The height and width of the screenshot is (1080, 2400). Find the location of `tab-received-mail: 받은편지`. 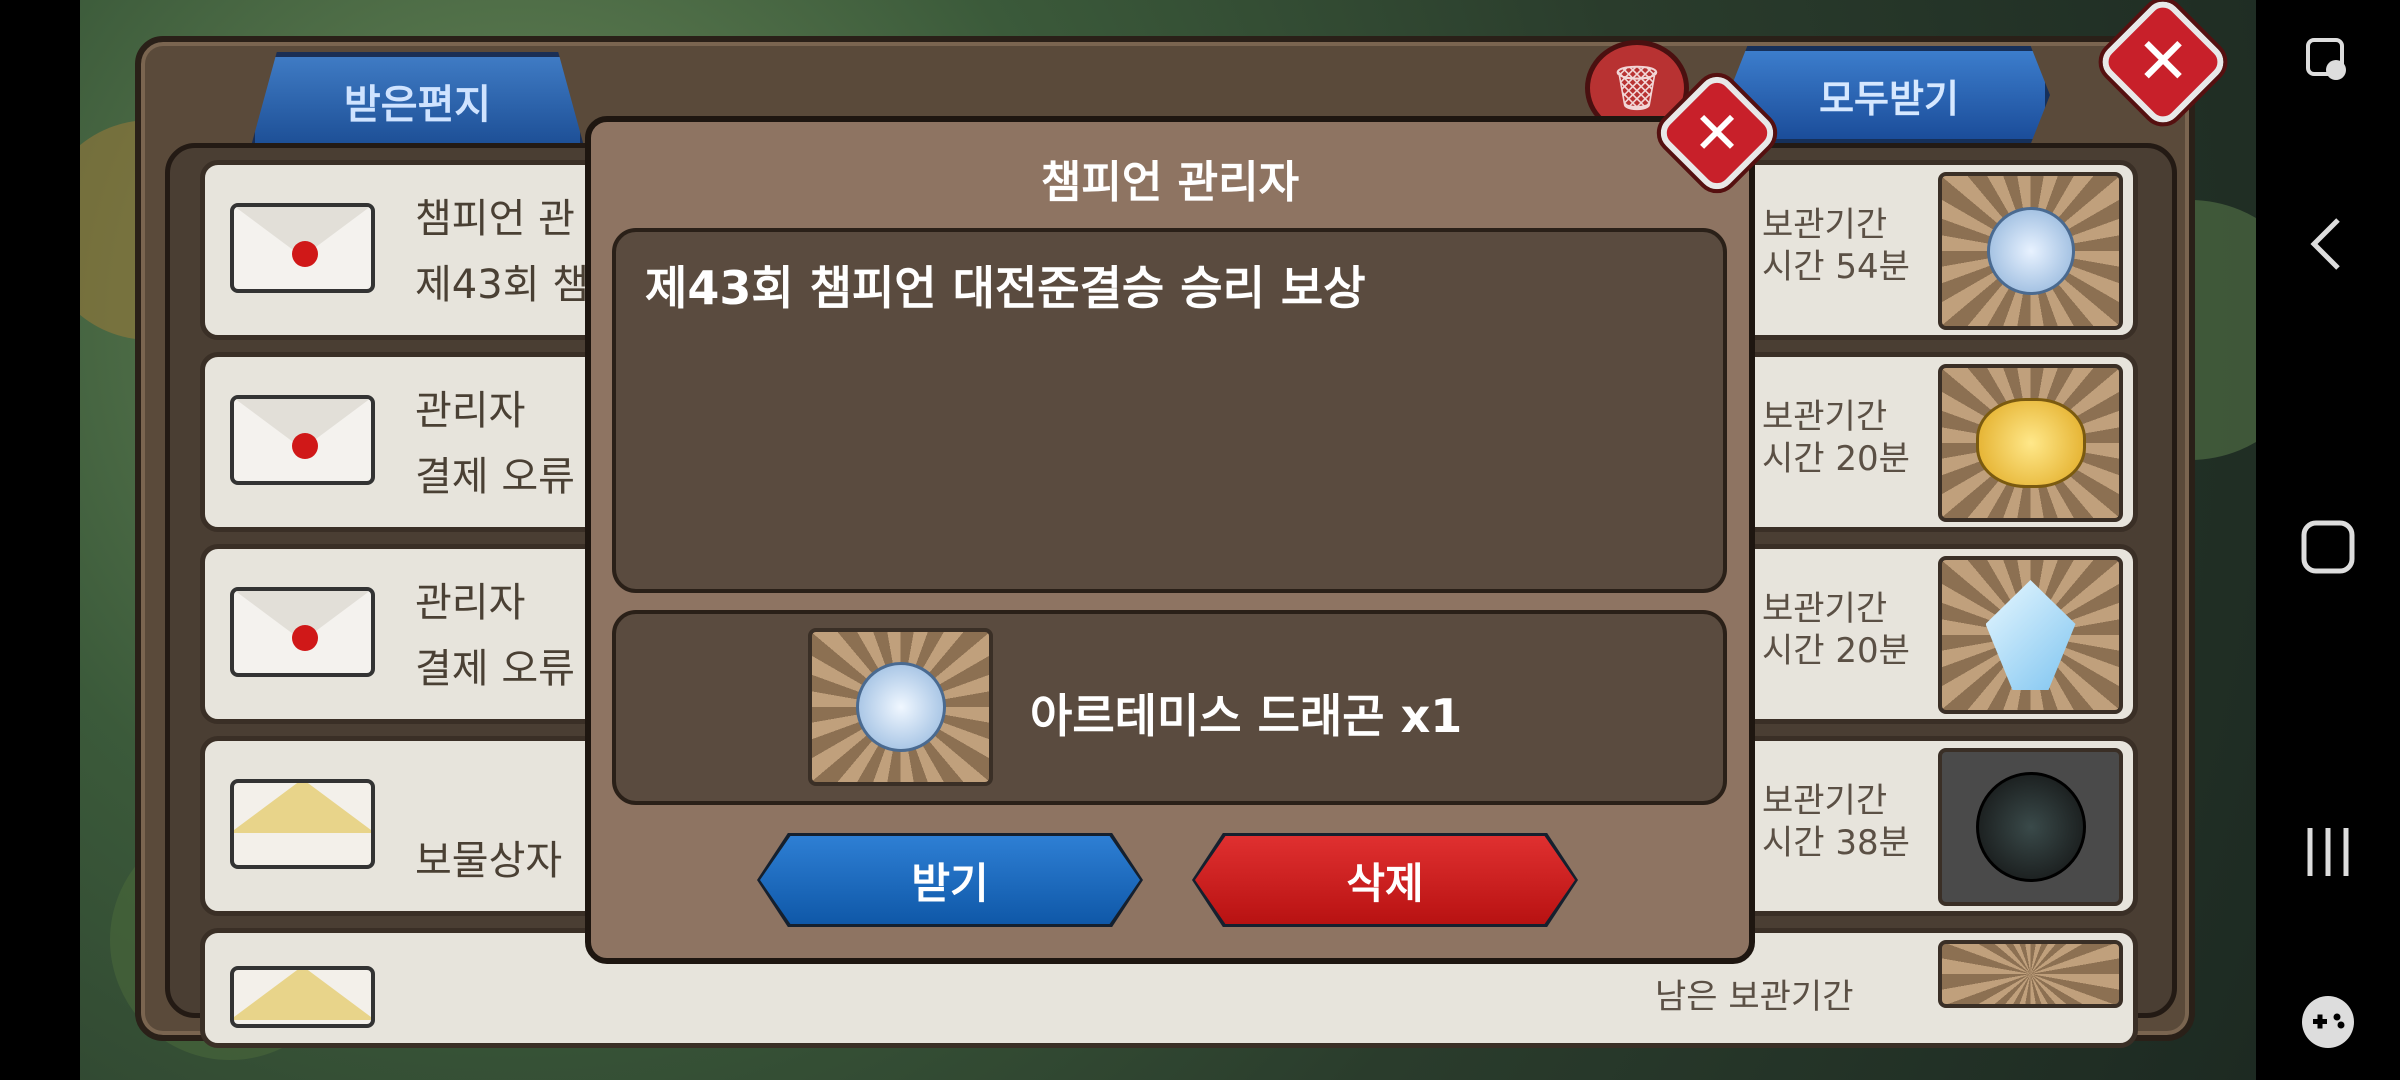

tab-received-mail: 받은편지 is located at coordinates (417, 101).